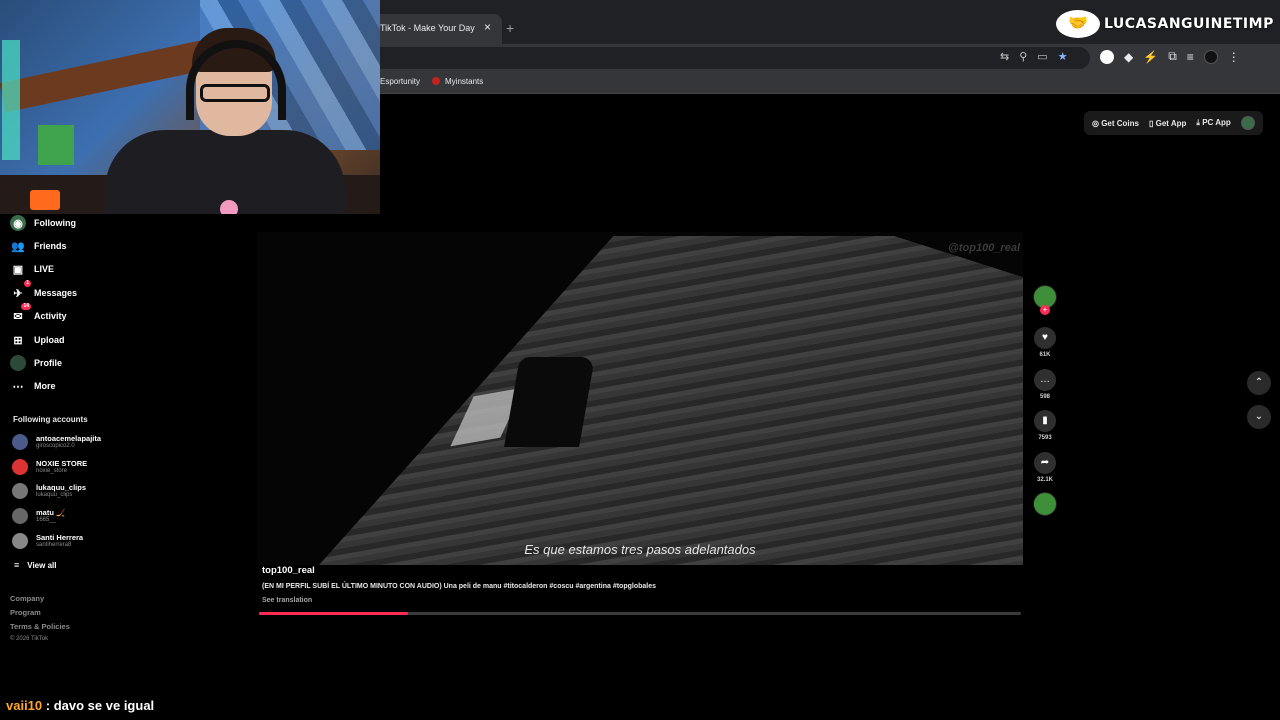 The image size is (1280, 720). Describe the element at coordinates (984, 248) in the screenshot. I see `video-watermark: @top100_real` at that location.